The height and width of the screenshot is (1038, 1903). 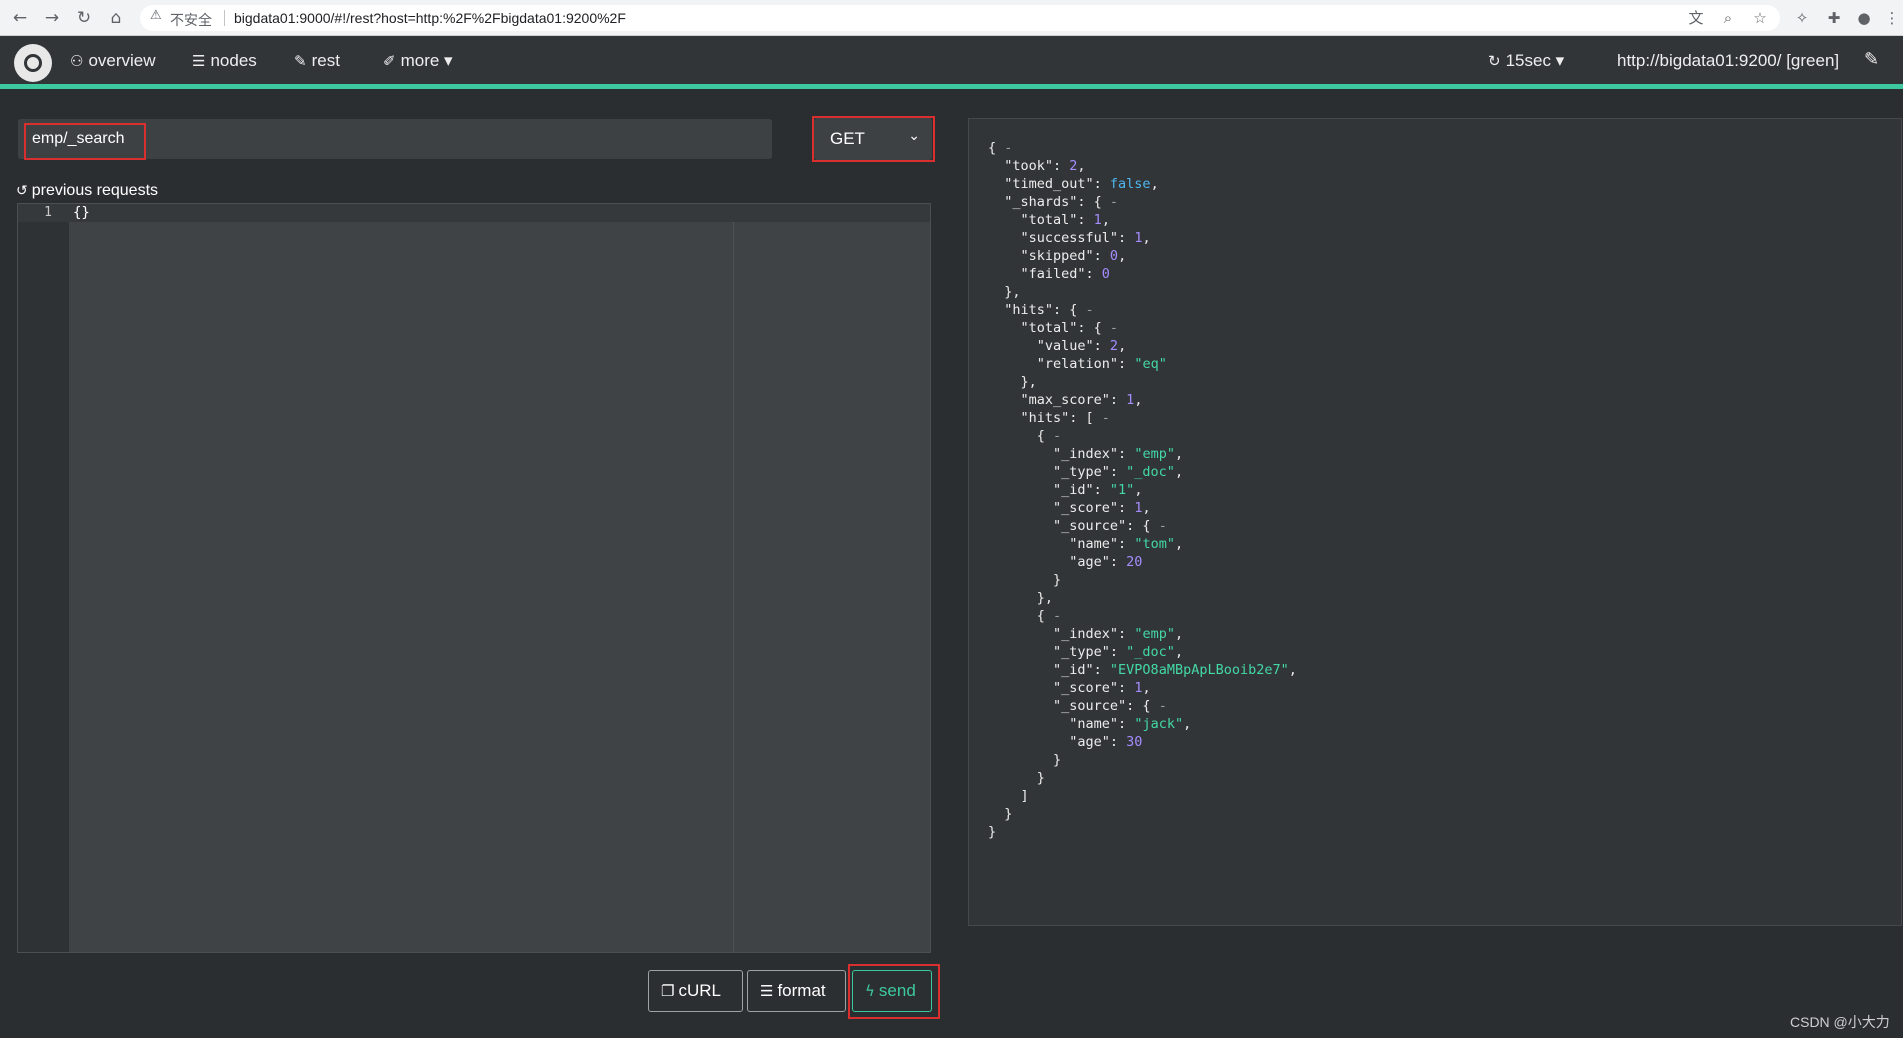 What do you see at coordinates (22, 191) in the screenshot?
I see `history-icon: ↺` at bounding box center [22, 191].